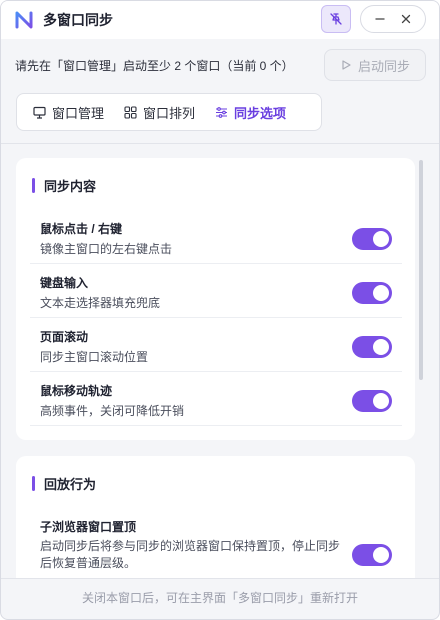 This screenshot has width=440, height=620. I want to click on option-desc: 高频事件，关闭可降低开销, so click(112, 411).